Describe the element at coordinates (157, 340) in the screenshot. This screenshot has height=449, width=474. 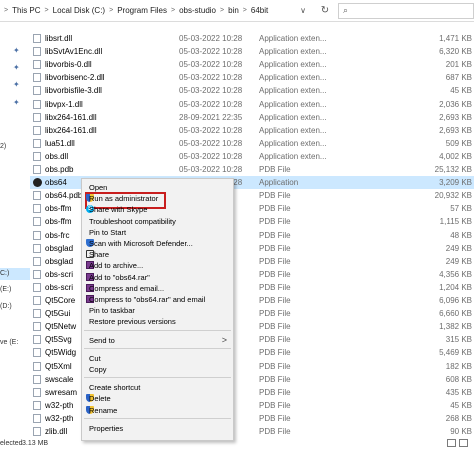
I see `menu-item-send-to: Send to >` at that location.